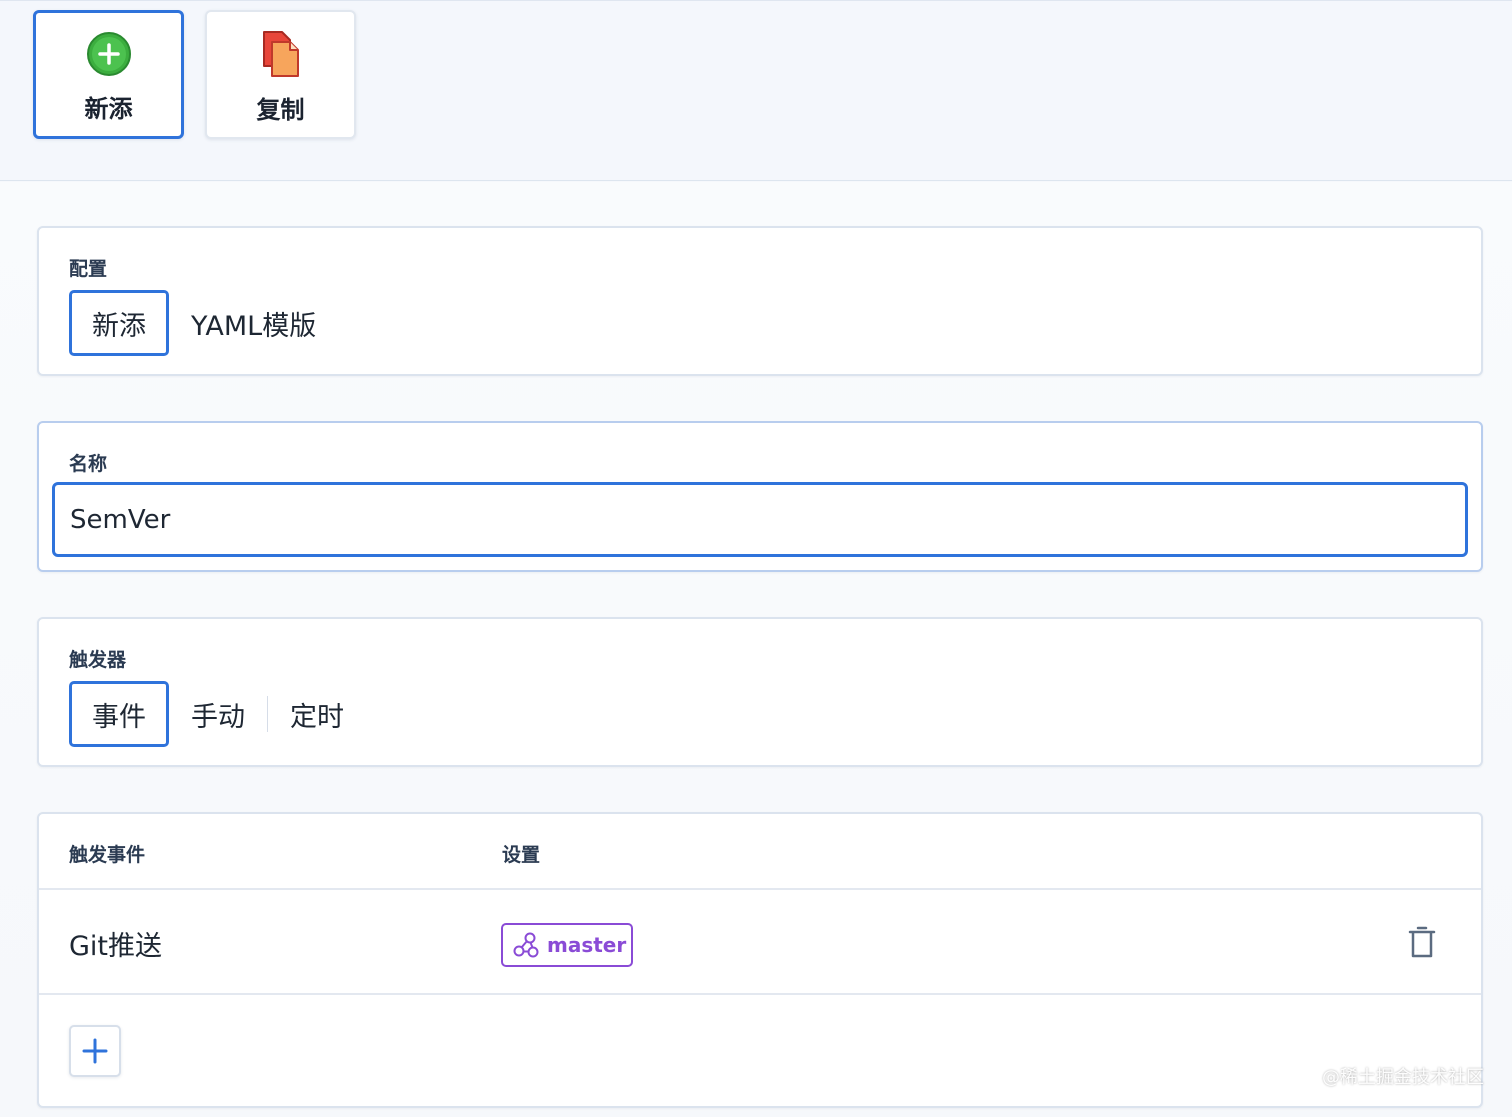  I want to click on copy-button-label: 复制, so click(280, 110).